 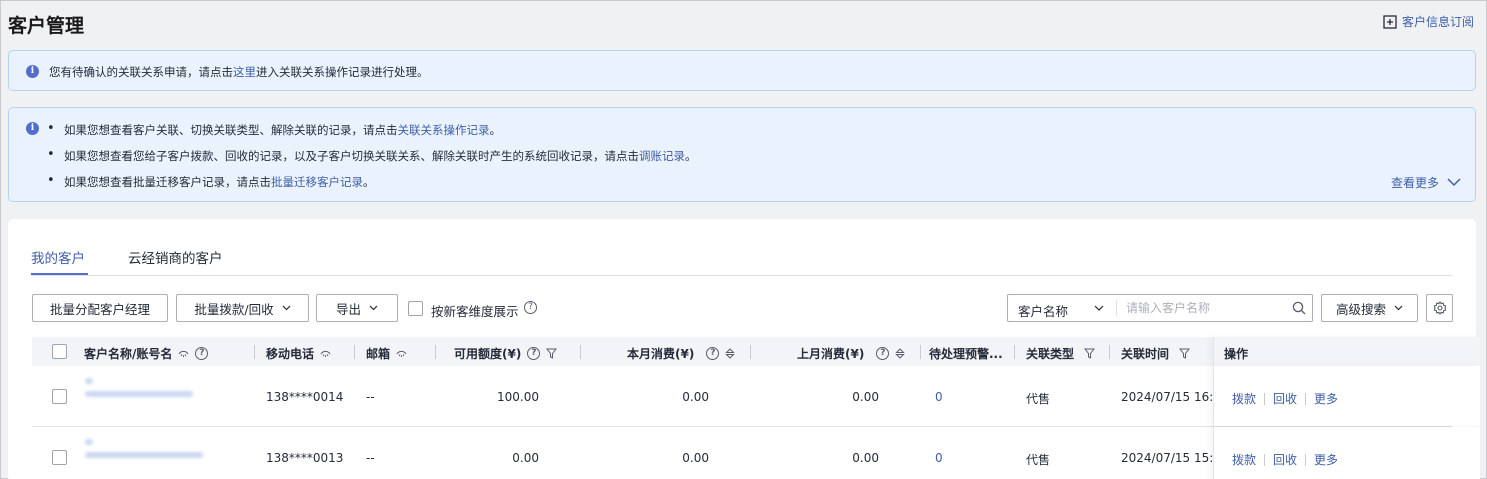 I want to click on advanced-search-label: 高级搜索, so click(x=1360, y=309).